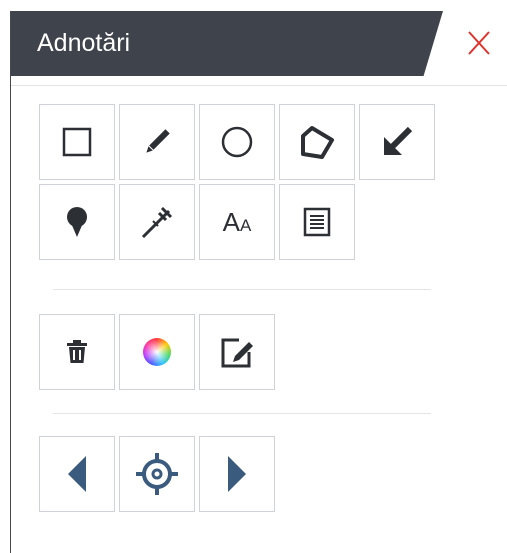 This screenshot has height=553, width=507. I want to click on document-lines-icon, so click(317, 222).